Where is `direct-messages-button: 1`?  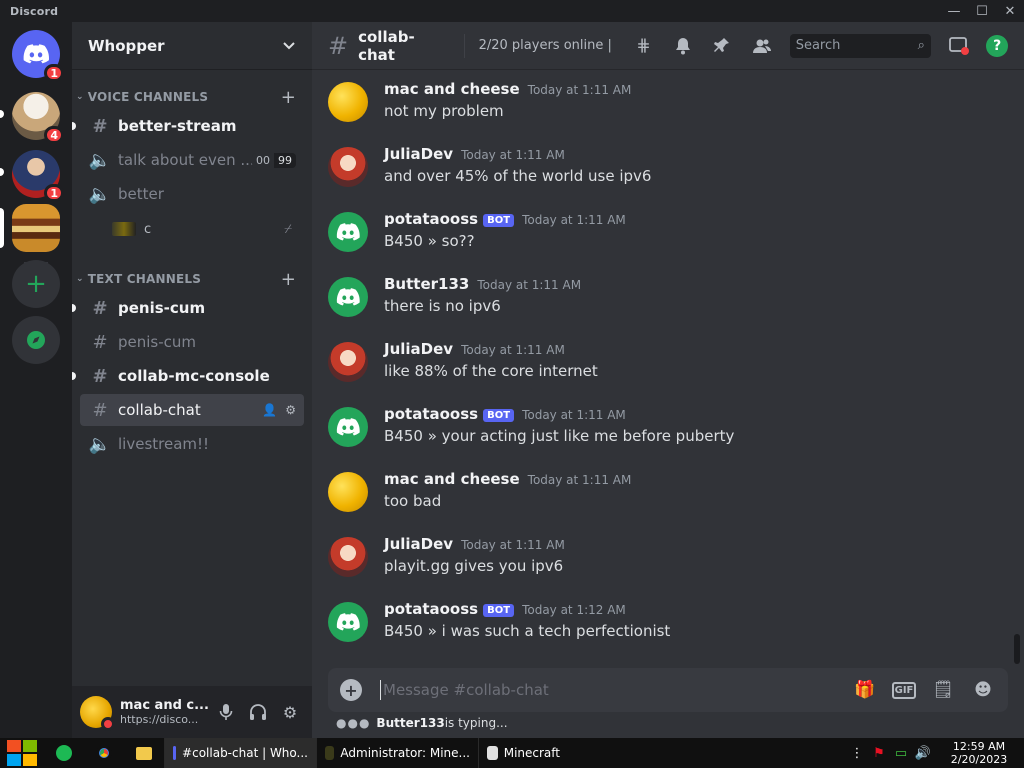 direct-messages-button: 1 is located at coordinates (38, 56).